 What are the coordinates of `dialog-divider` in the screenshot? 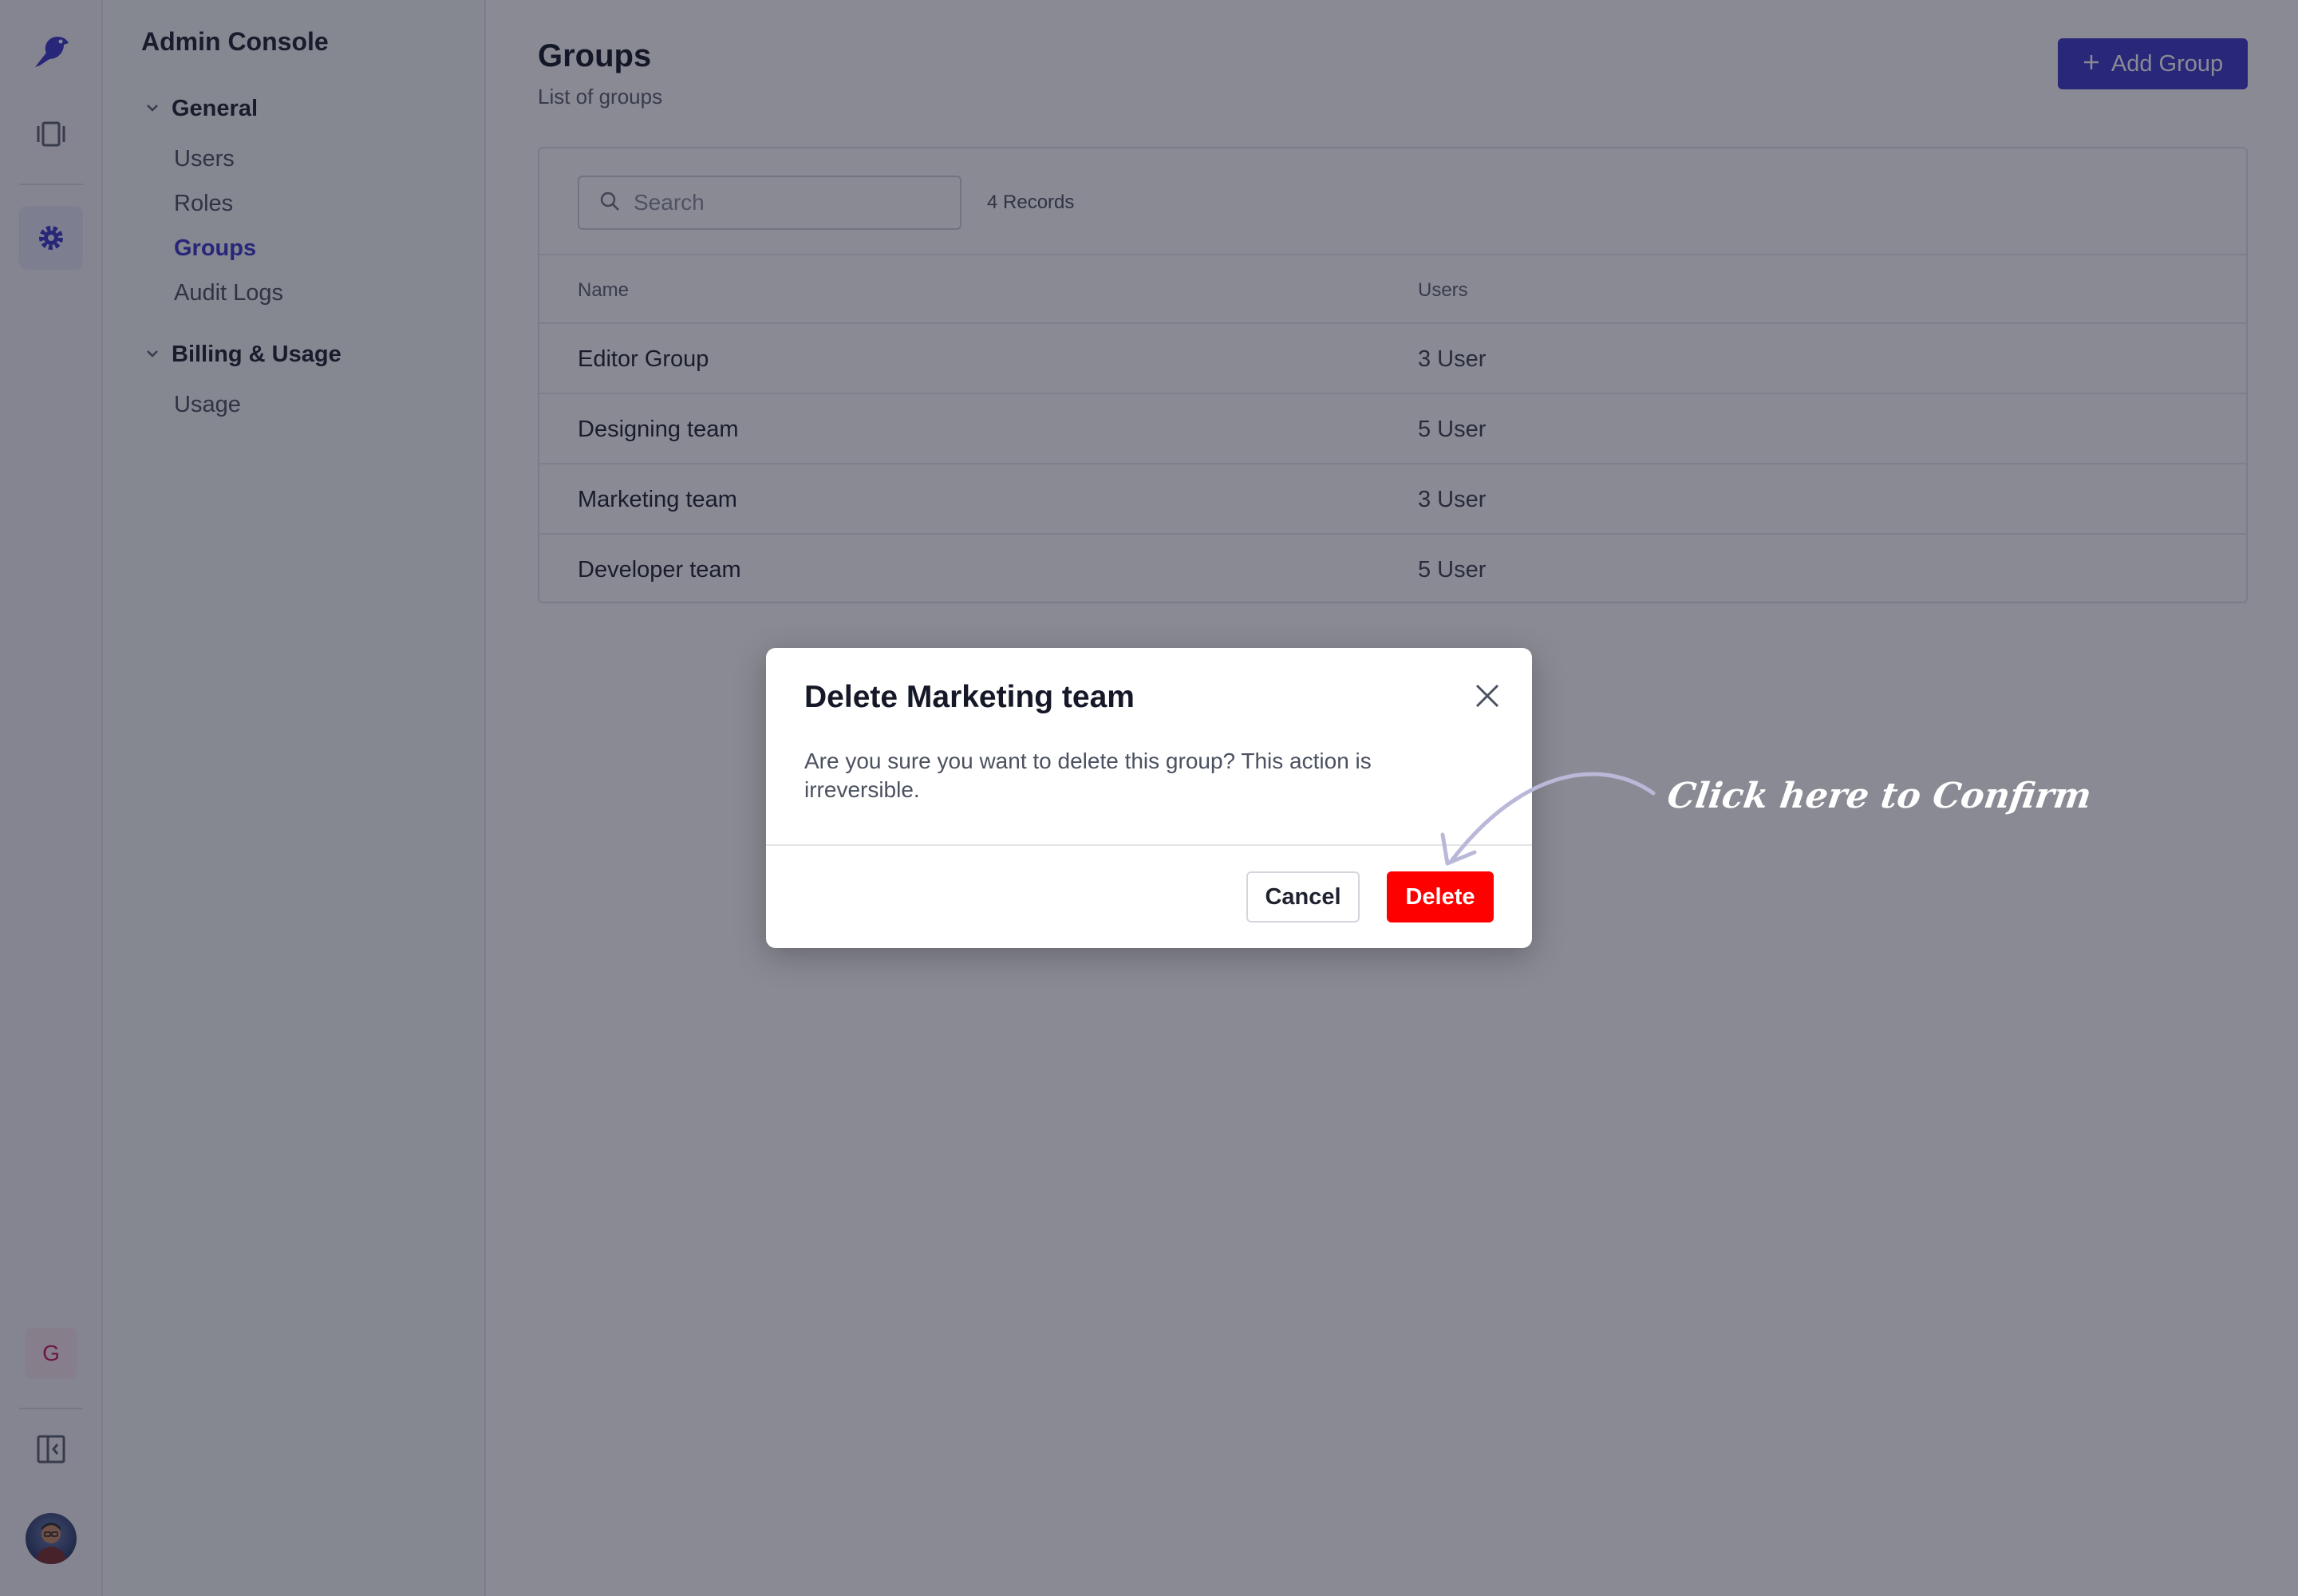 It's located at (1149, 845).